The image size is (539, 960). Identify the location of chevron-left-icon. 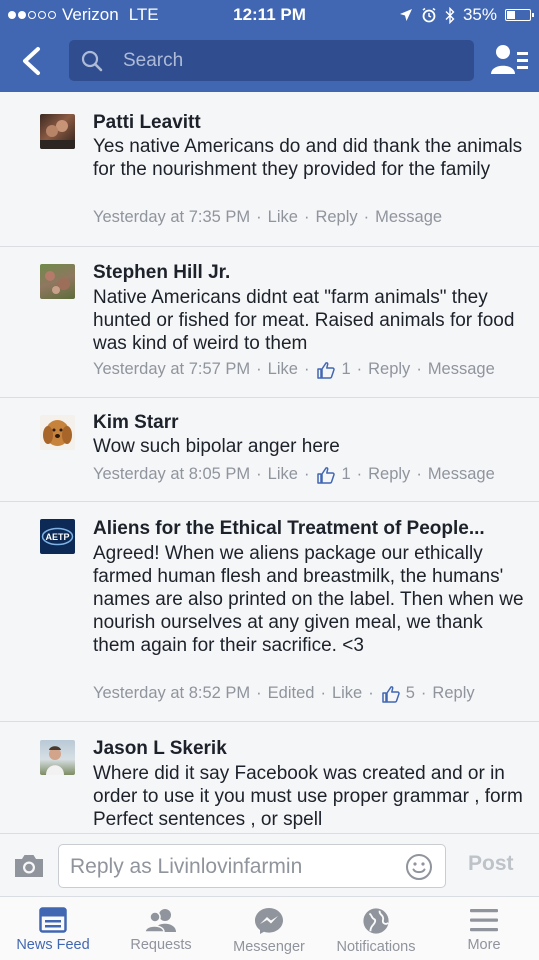
(31, 61).